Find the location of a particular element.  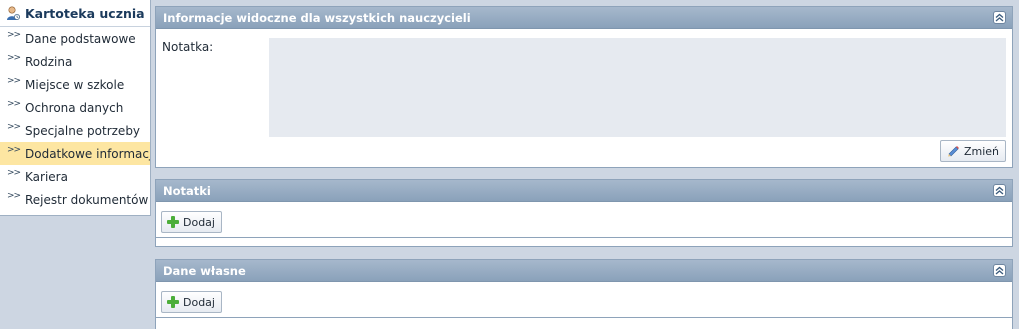

sidebar-item-label: Rejestr dokumentów is located at coordinates (87, 199).